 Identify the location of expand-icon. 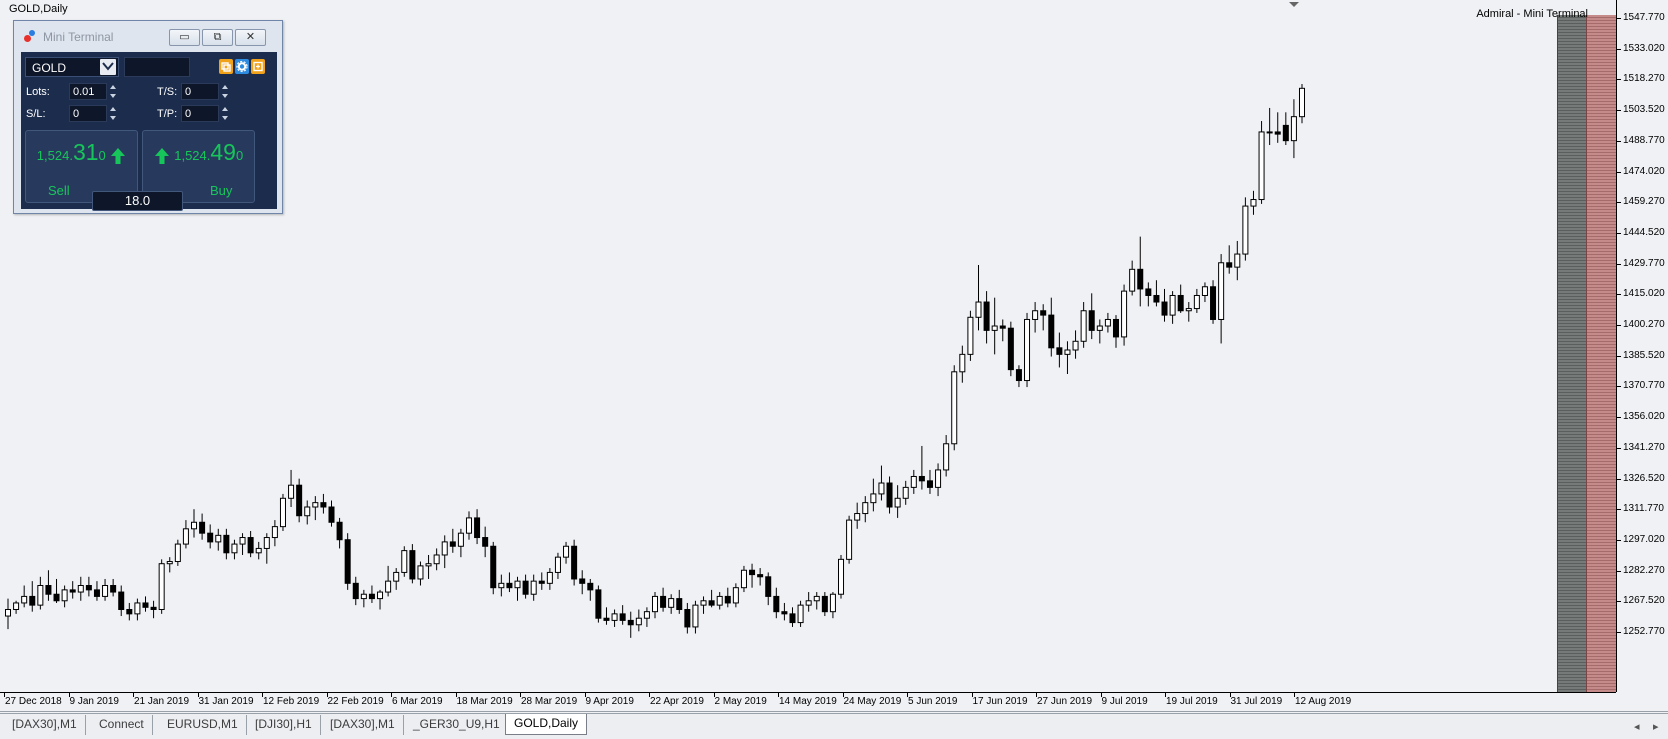
(258, 66).